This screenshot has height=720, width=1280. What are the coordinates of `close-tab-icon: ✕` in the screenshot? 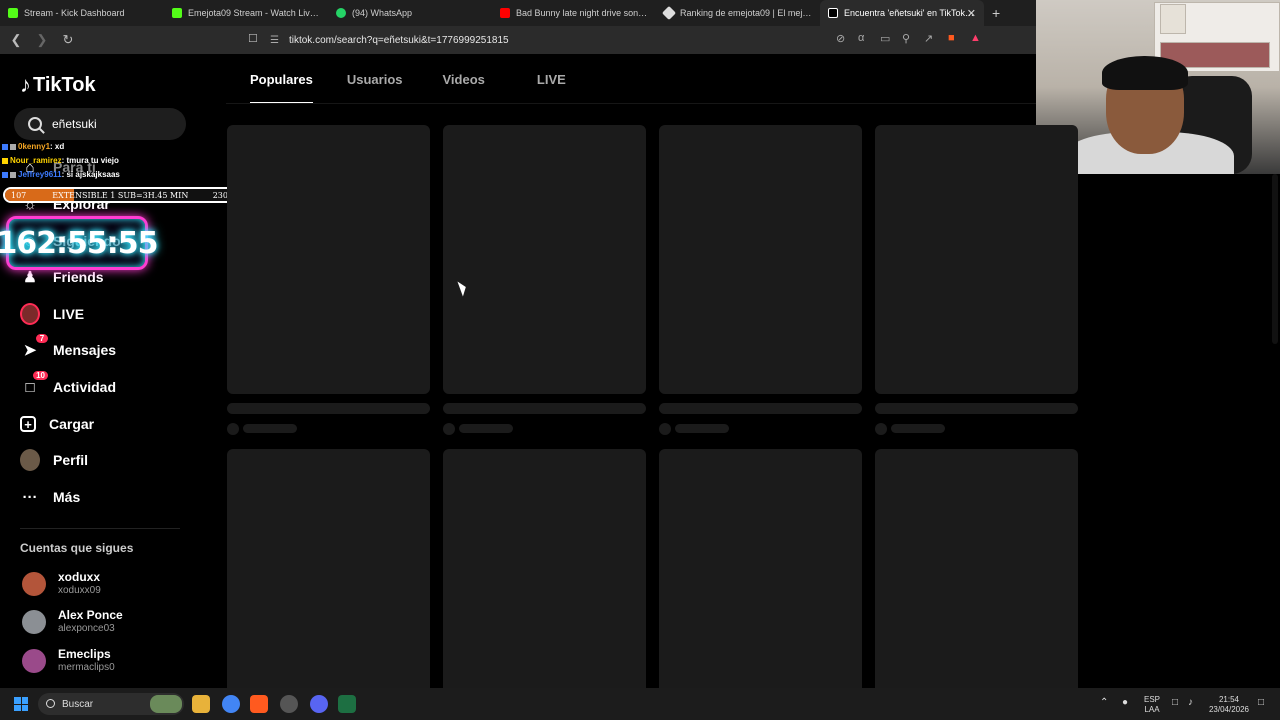 It's located at (971, 13).